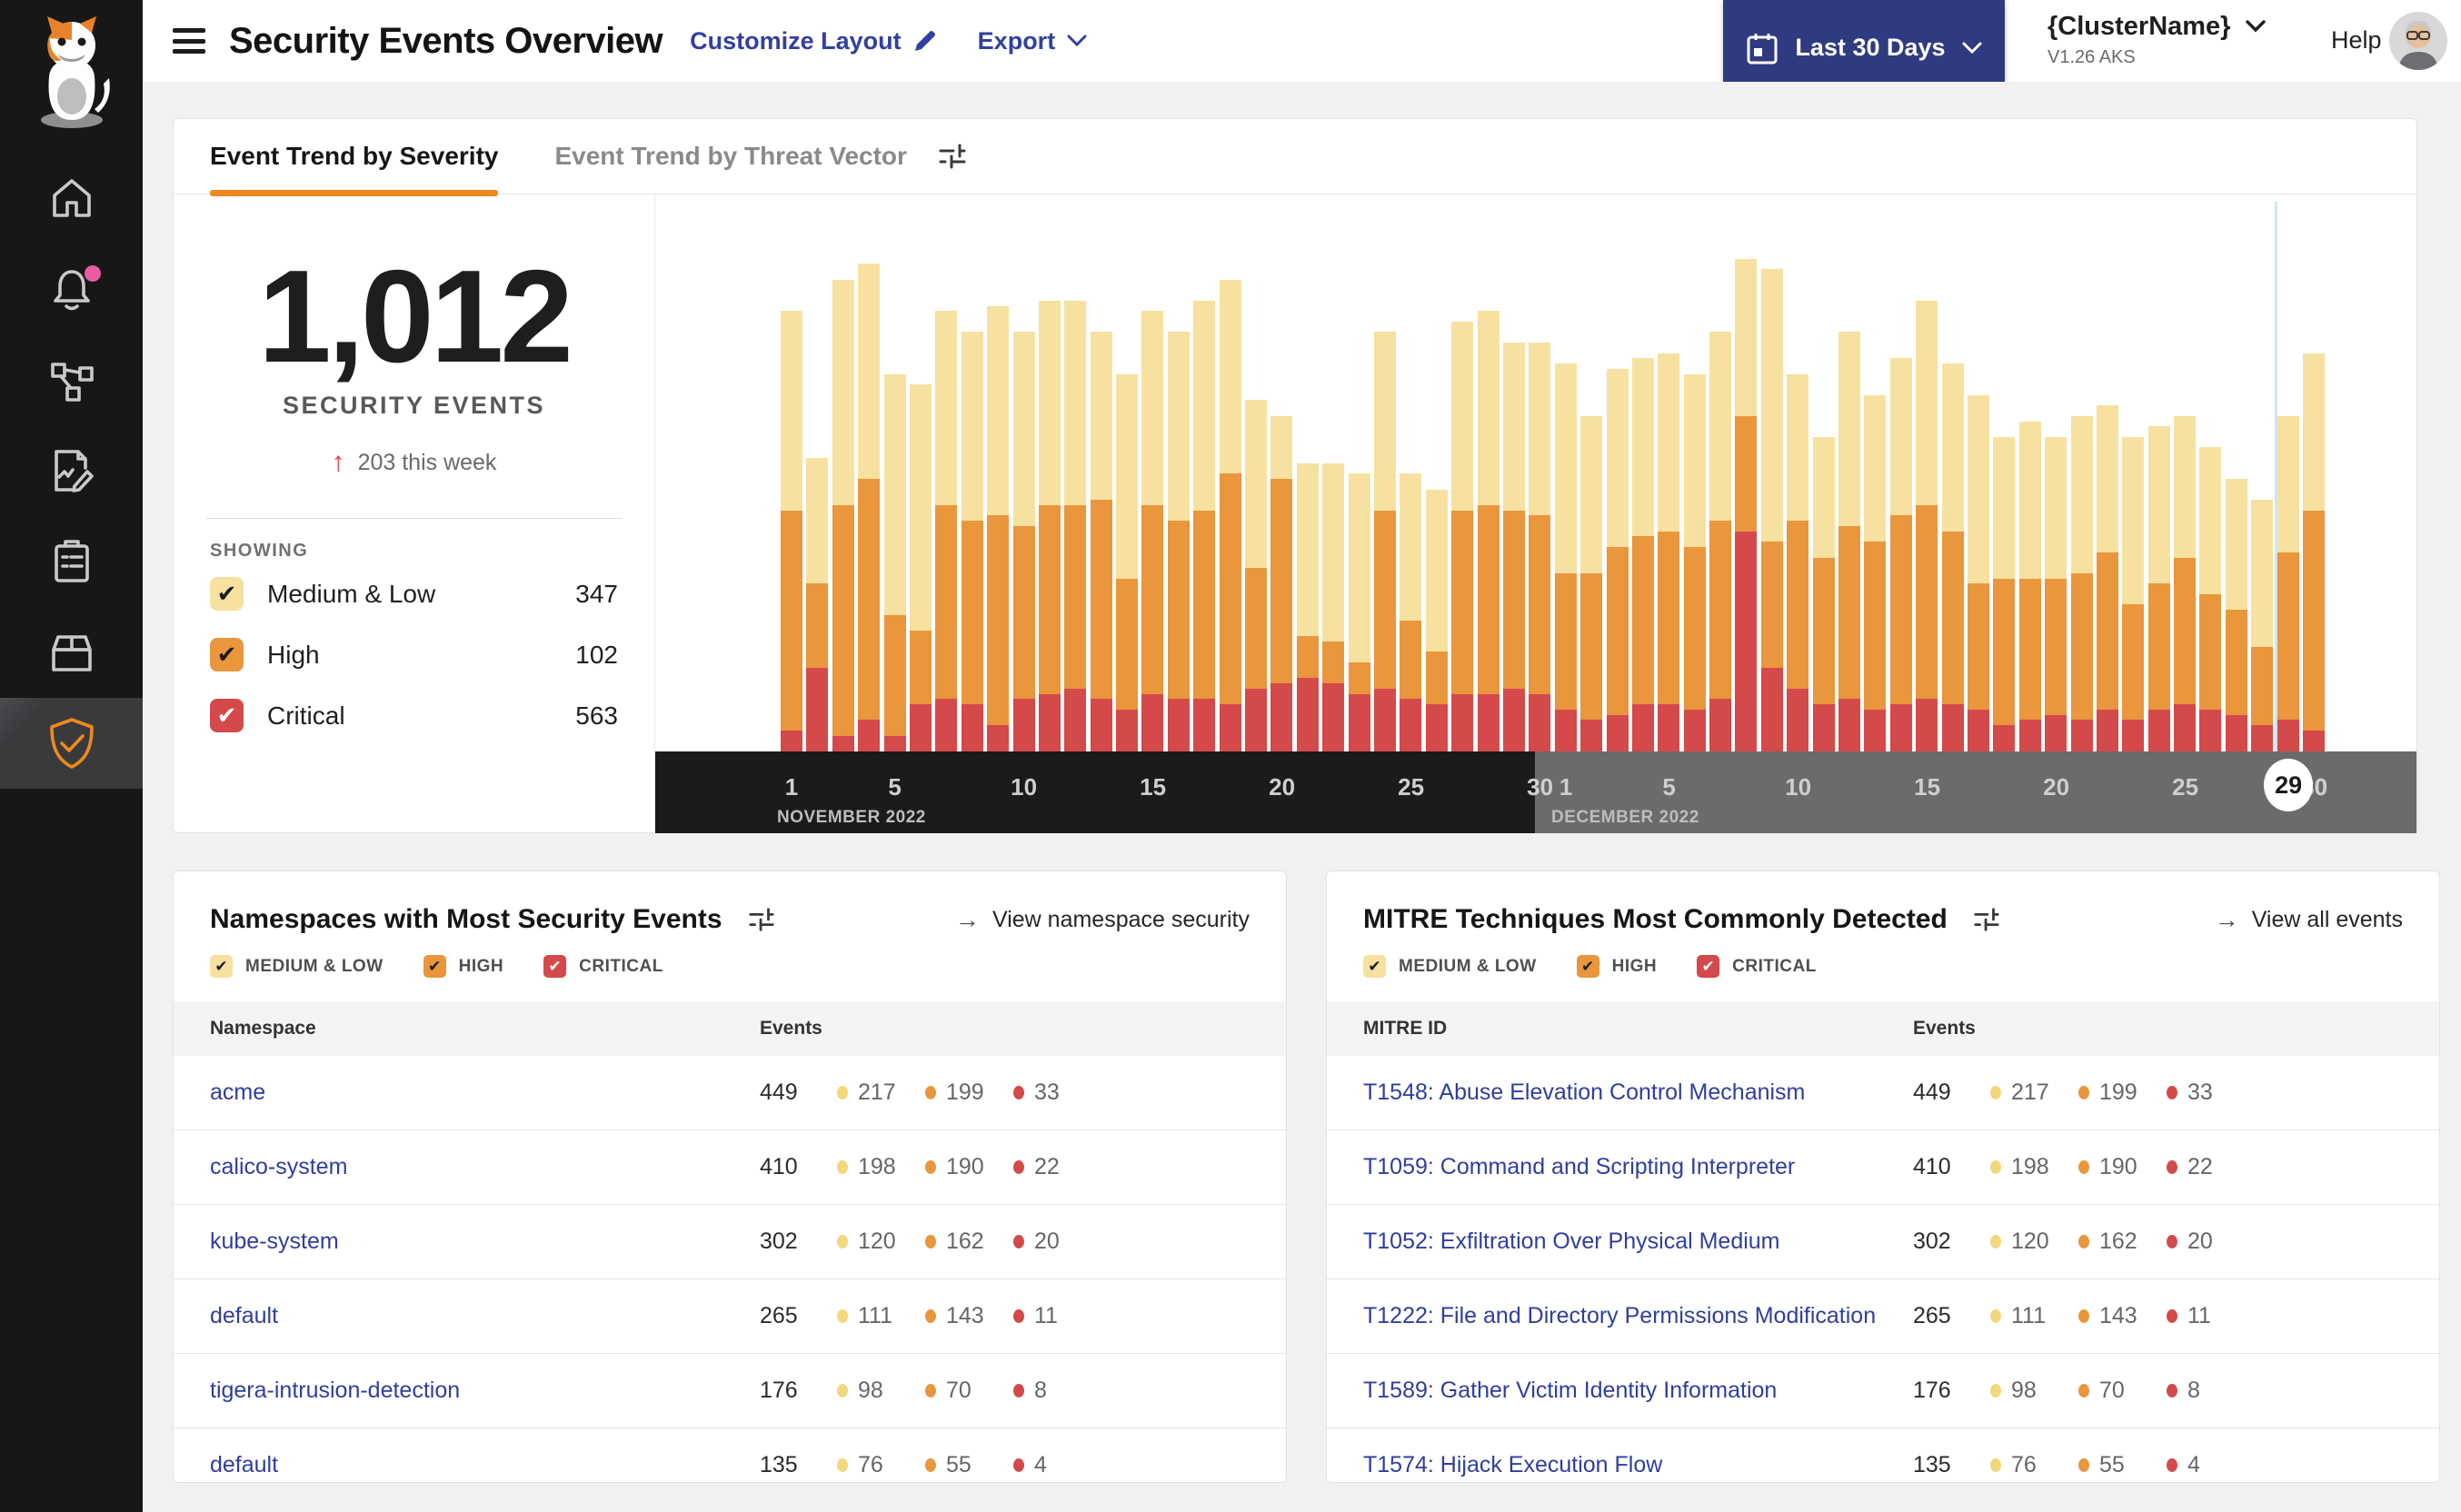  I want to click on mitre-technique-link: T1059: Command and Scripting Interpreter, so click(1638, 1167).